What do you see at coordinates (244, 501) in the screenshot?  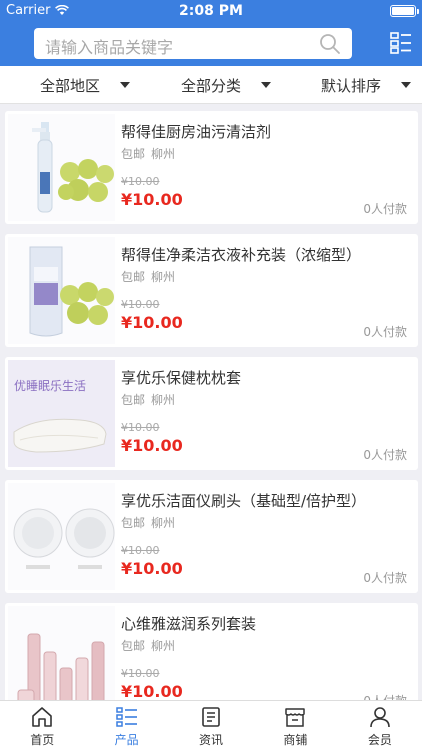 I see `product-title: 享优乐洁面仪刷头（基础型/倍护型）` at bounding box center [244, 501].